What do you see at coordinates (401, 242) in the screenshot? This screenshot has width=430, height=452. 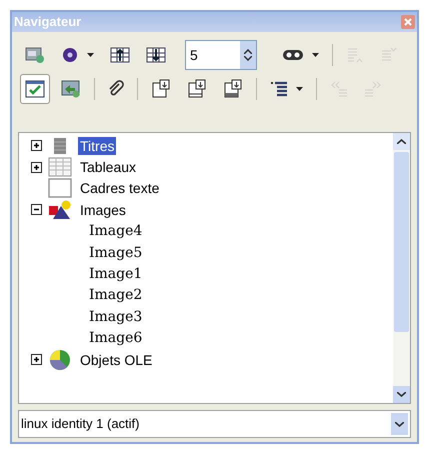 I see `scroll-thumb` at bounding box center [401, 242].